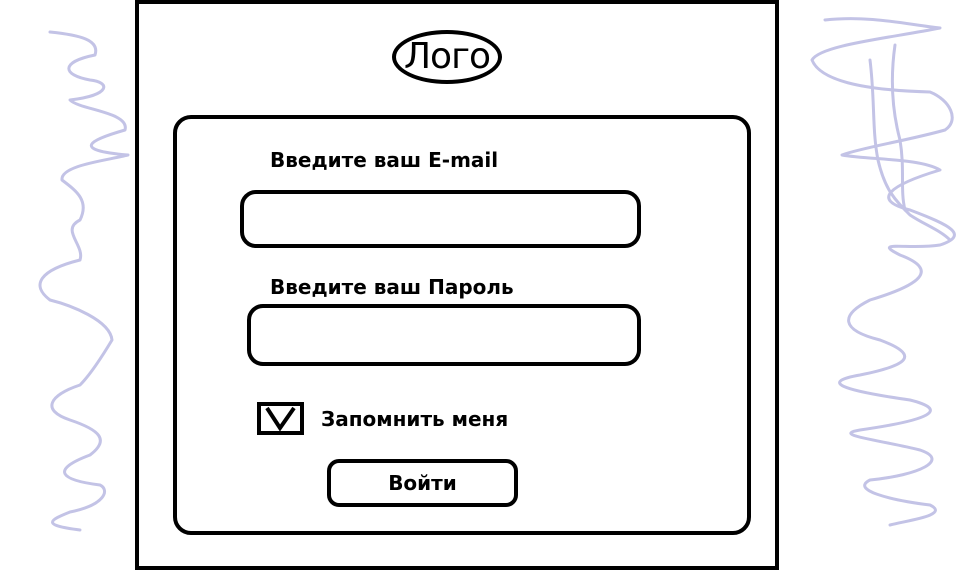 The width and height of the screenshot is (970, 570). Describe the element at coordinates (444, 335) in the screenshot. I see `password-field` at that location.